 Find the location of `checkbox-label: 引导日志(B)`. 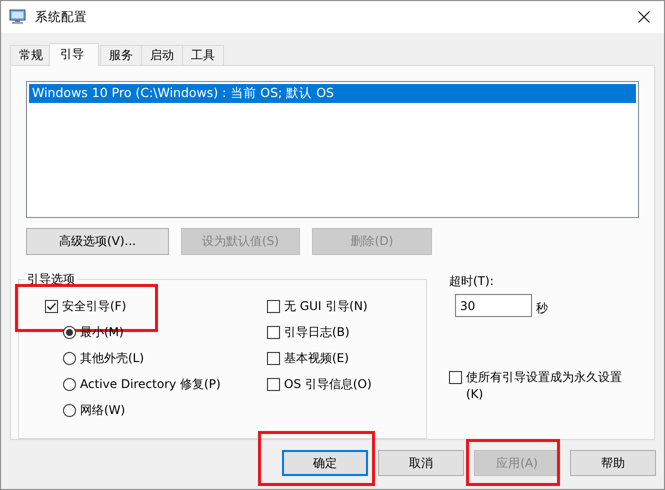

checkbox-label: 引导日志(B) is located at coordinates (317, 332).